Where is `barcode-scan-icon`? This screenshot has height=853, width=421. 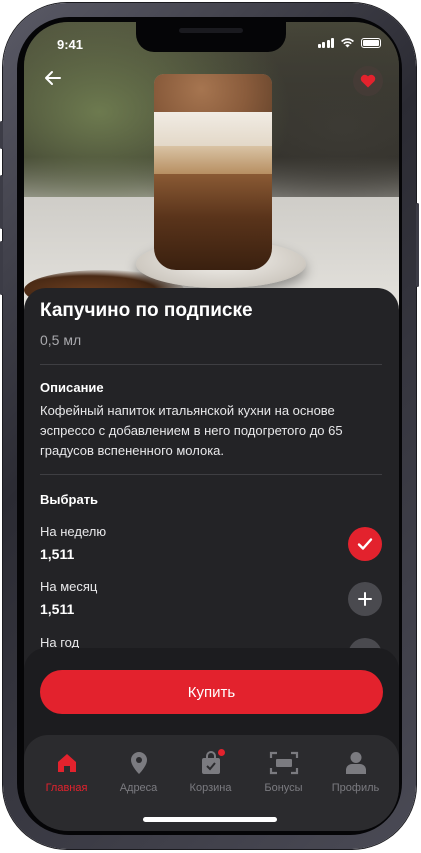
barcode-scan-icon is located at coordinates (283, 763).